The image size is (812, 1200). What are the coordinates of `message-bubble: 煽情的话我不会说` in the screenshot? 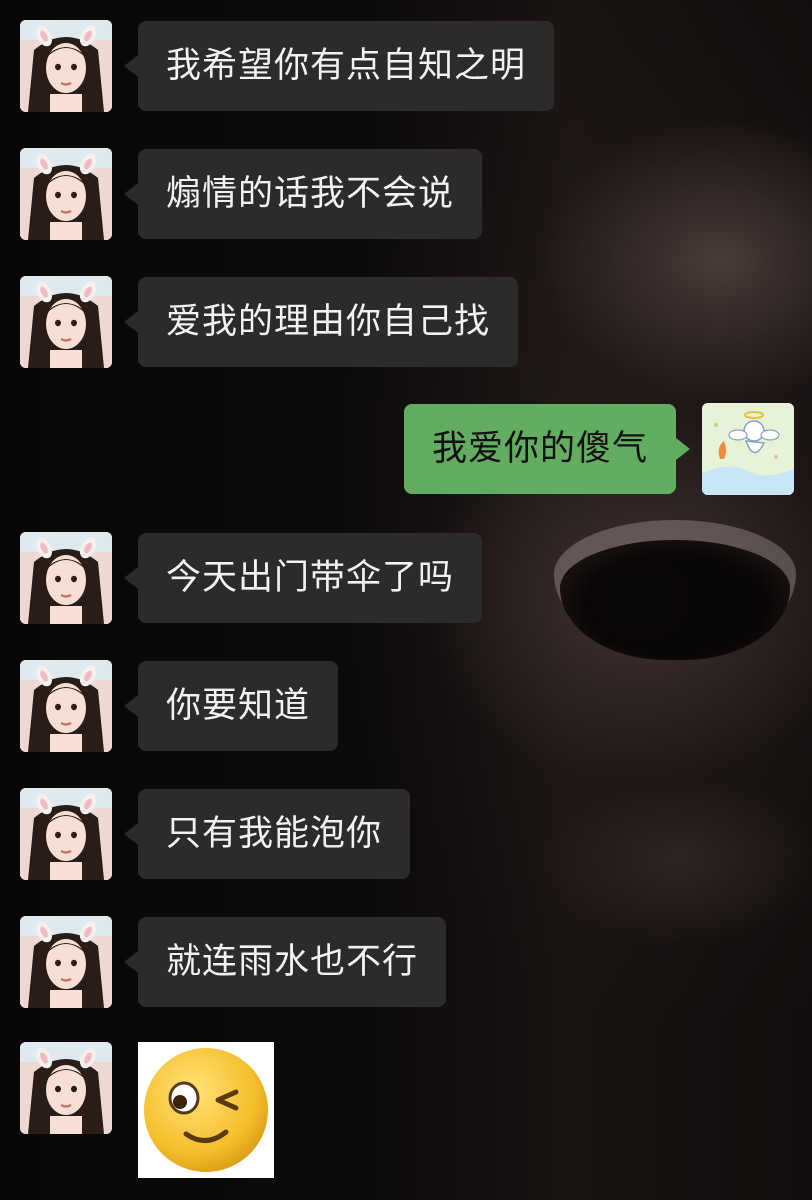 It's located at (303, 194).